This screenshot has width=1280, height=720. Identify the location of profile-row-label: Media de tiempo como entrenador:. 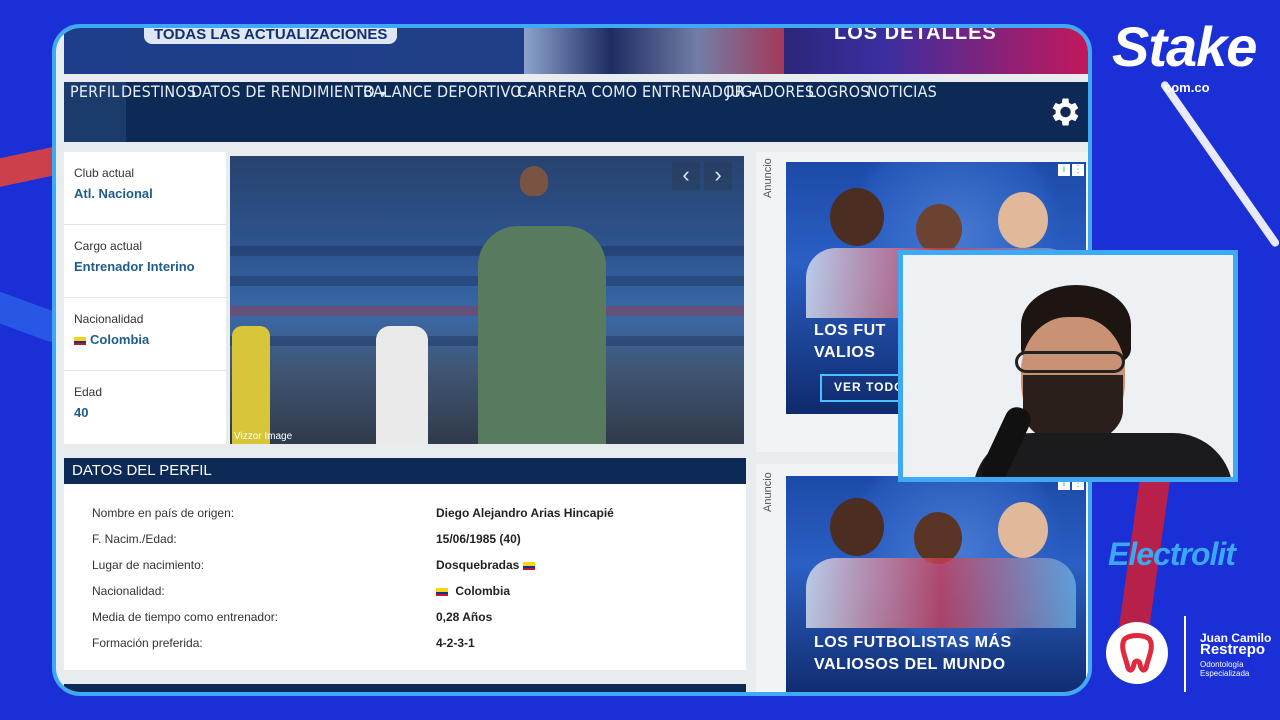
(185, 617).